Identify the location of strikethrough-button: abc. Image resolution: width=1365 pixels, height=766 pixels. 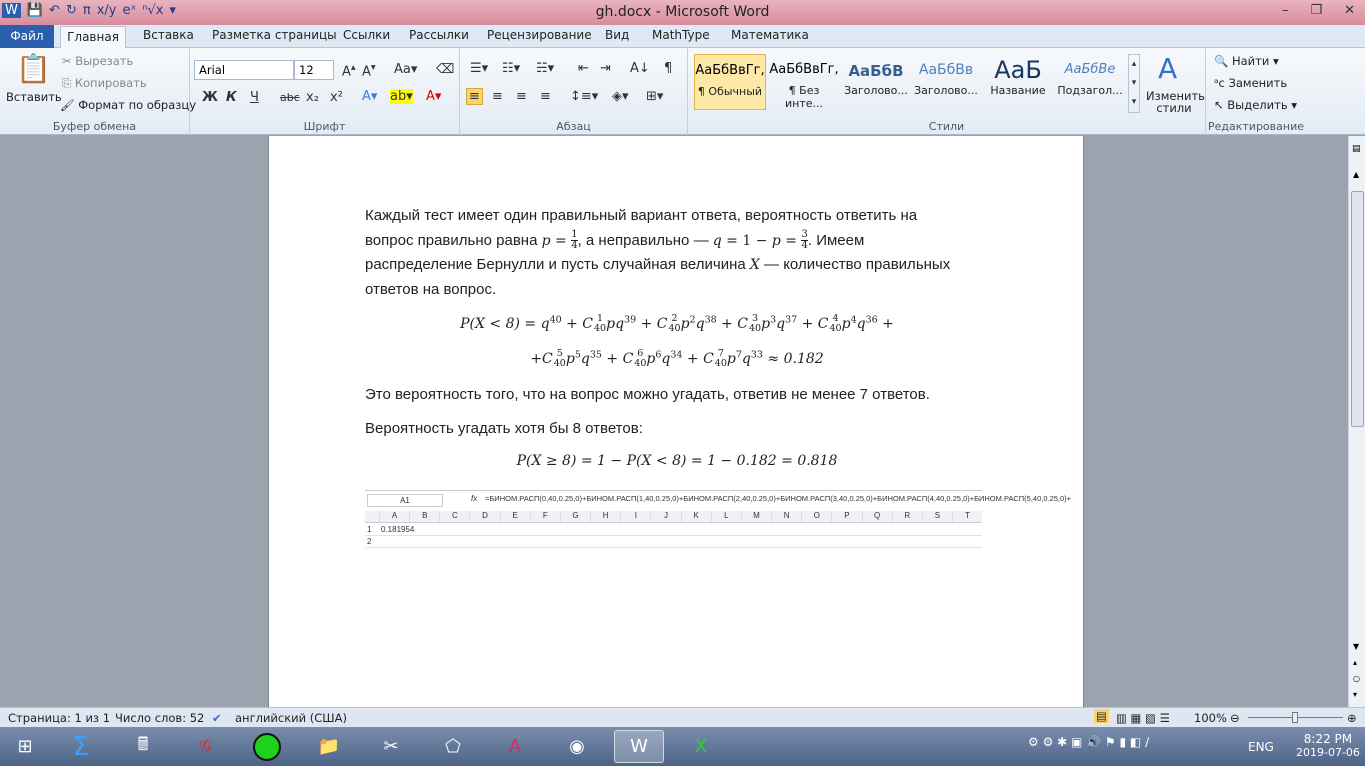
(290, 97).